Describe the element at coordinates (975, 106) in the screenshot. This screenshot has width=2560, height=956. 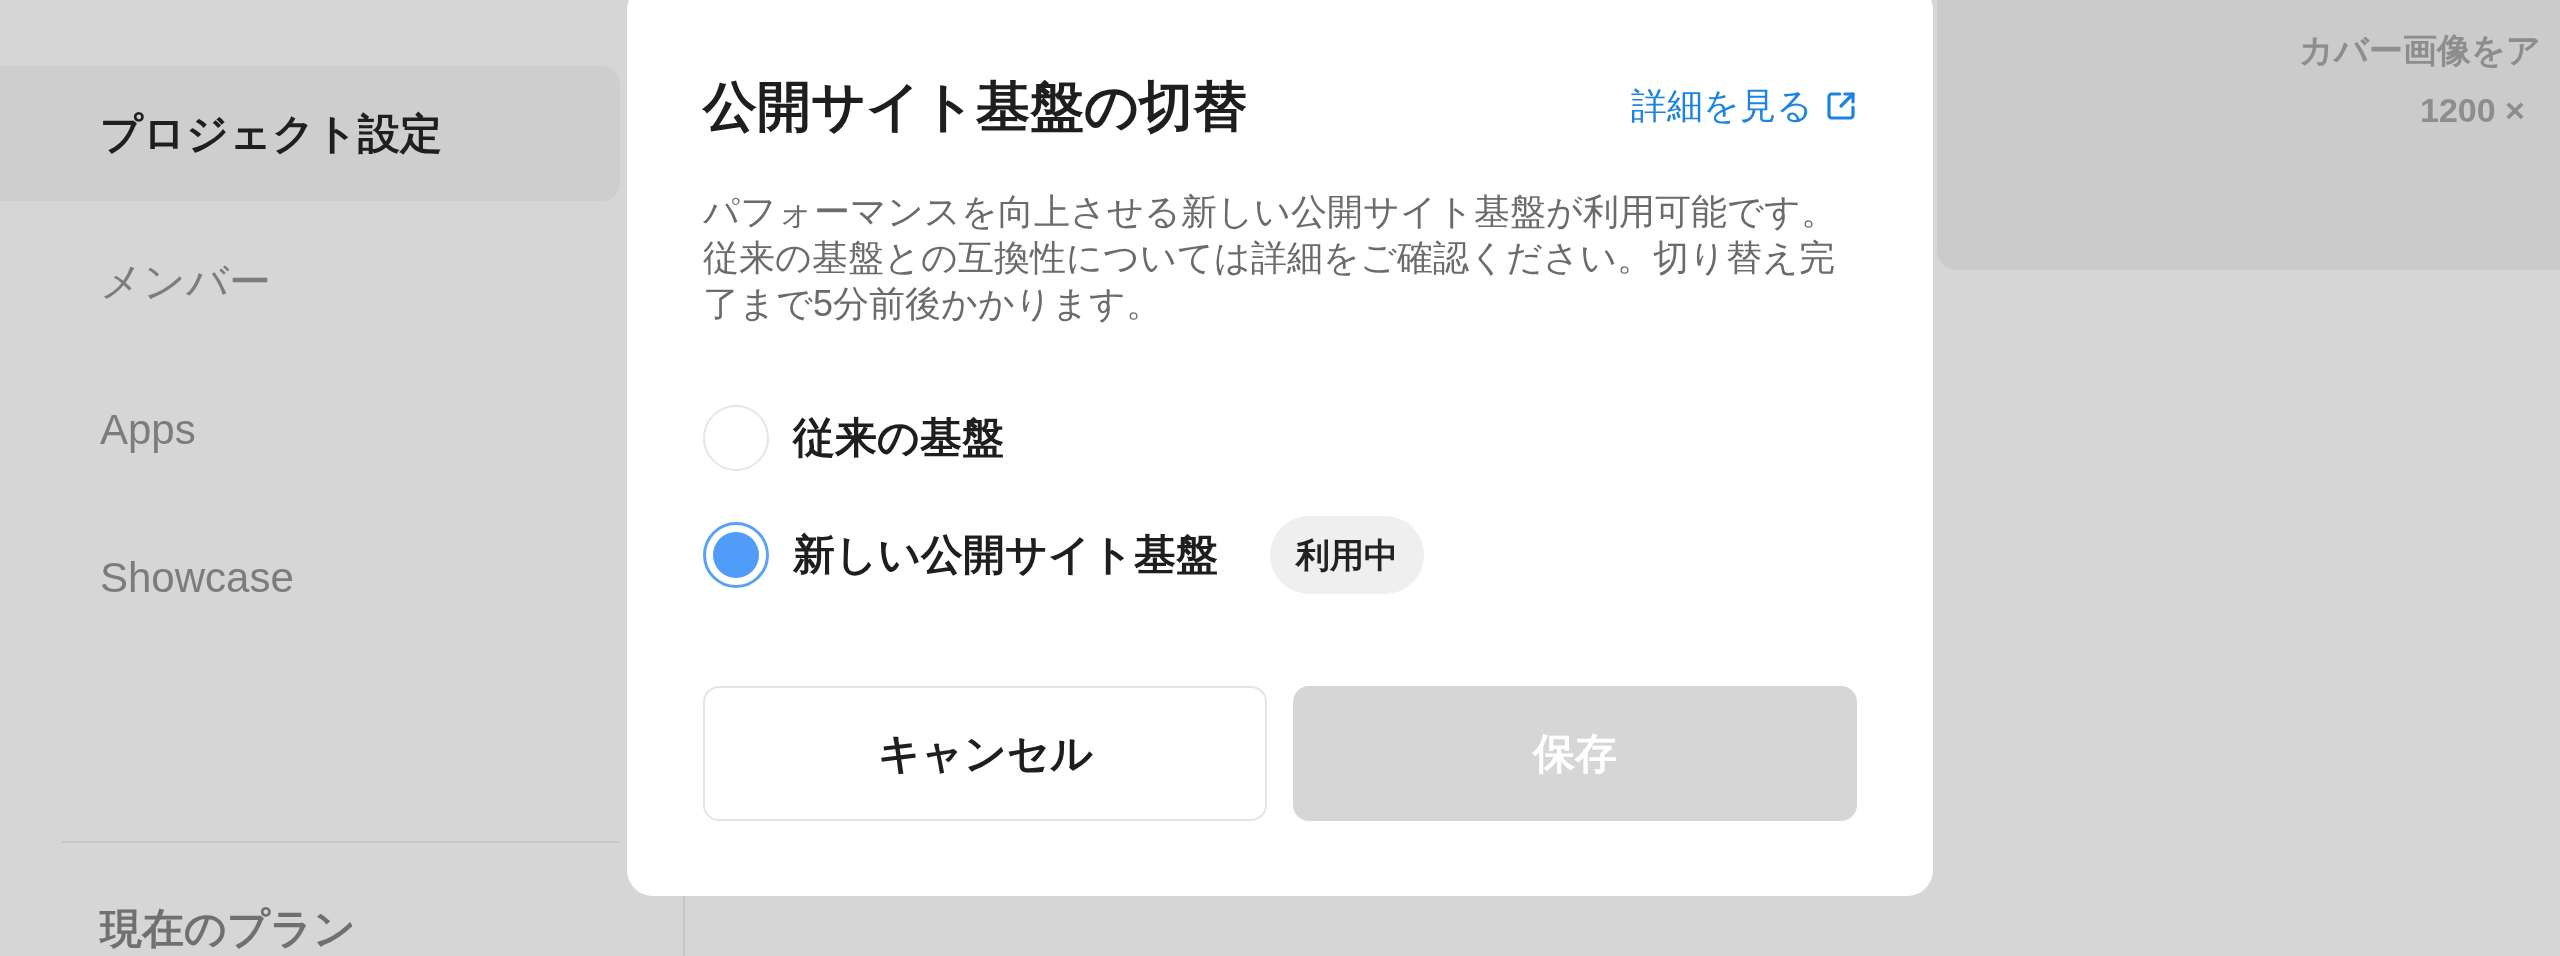
I see `dialog-title: 公開サイト基盤の切替` at that location.